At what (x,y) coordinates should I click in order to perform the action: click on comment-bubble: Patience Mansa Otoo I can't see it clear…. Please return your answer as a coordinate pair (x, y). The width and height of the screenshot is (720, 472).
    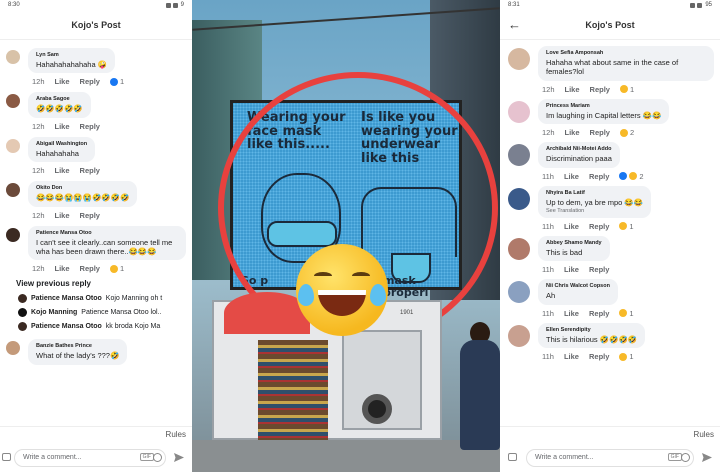
    Looking at the image, I should click on (107, 243).